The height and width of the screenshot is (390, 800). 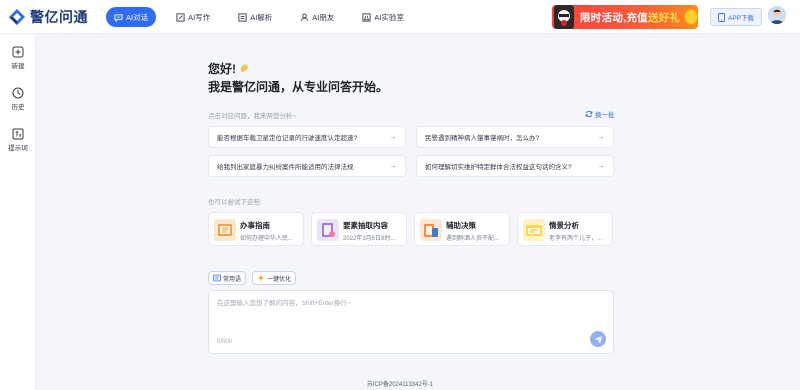 What do you see at coordinates (304, 17) in the screenshot?
I see `users-icon` at bounding box center [304, 17].